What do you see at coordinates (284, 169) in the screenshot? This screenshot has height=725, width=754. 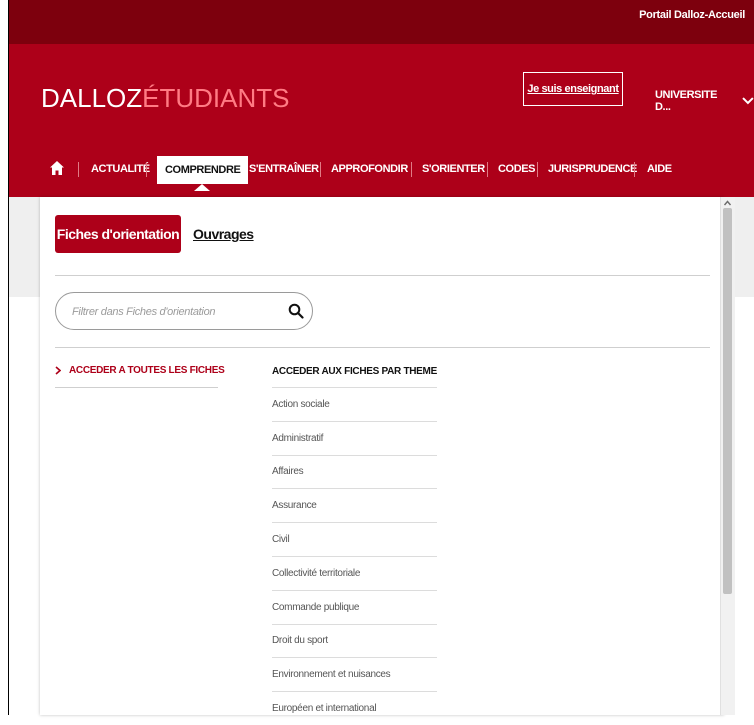 I see `nav-sentrainer: S'ENTRAÎNER` at bounding box center [284, 169].